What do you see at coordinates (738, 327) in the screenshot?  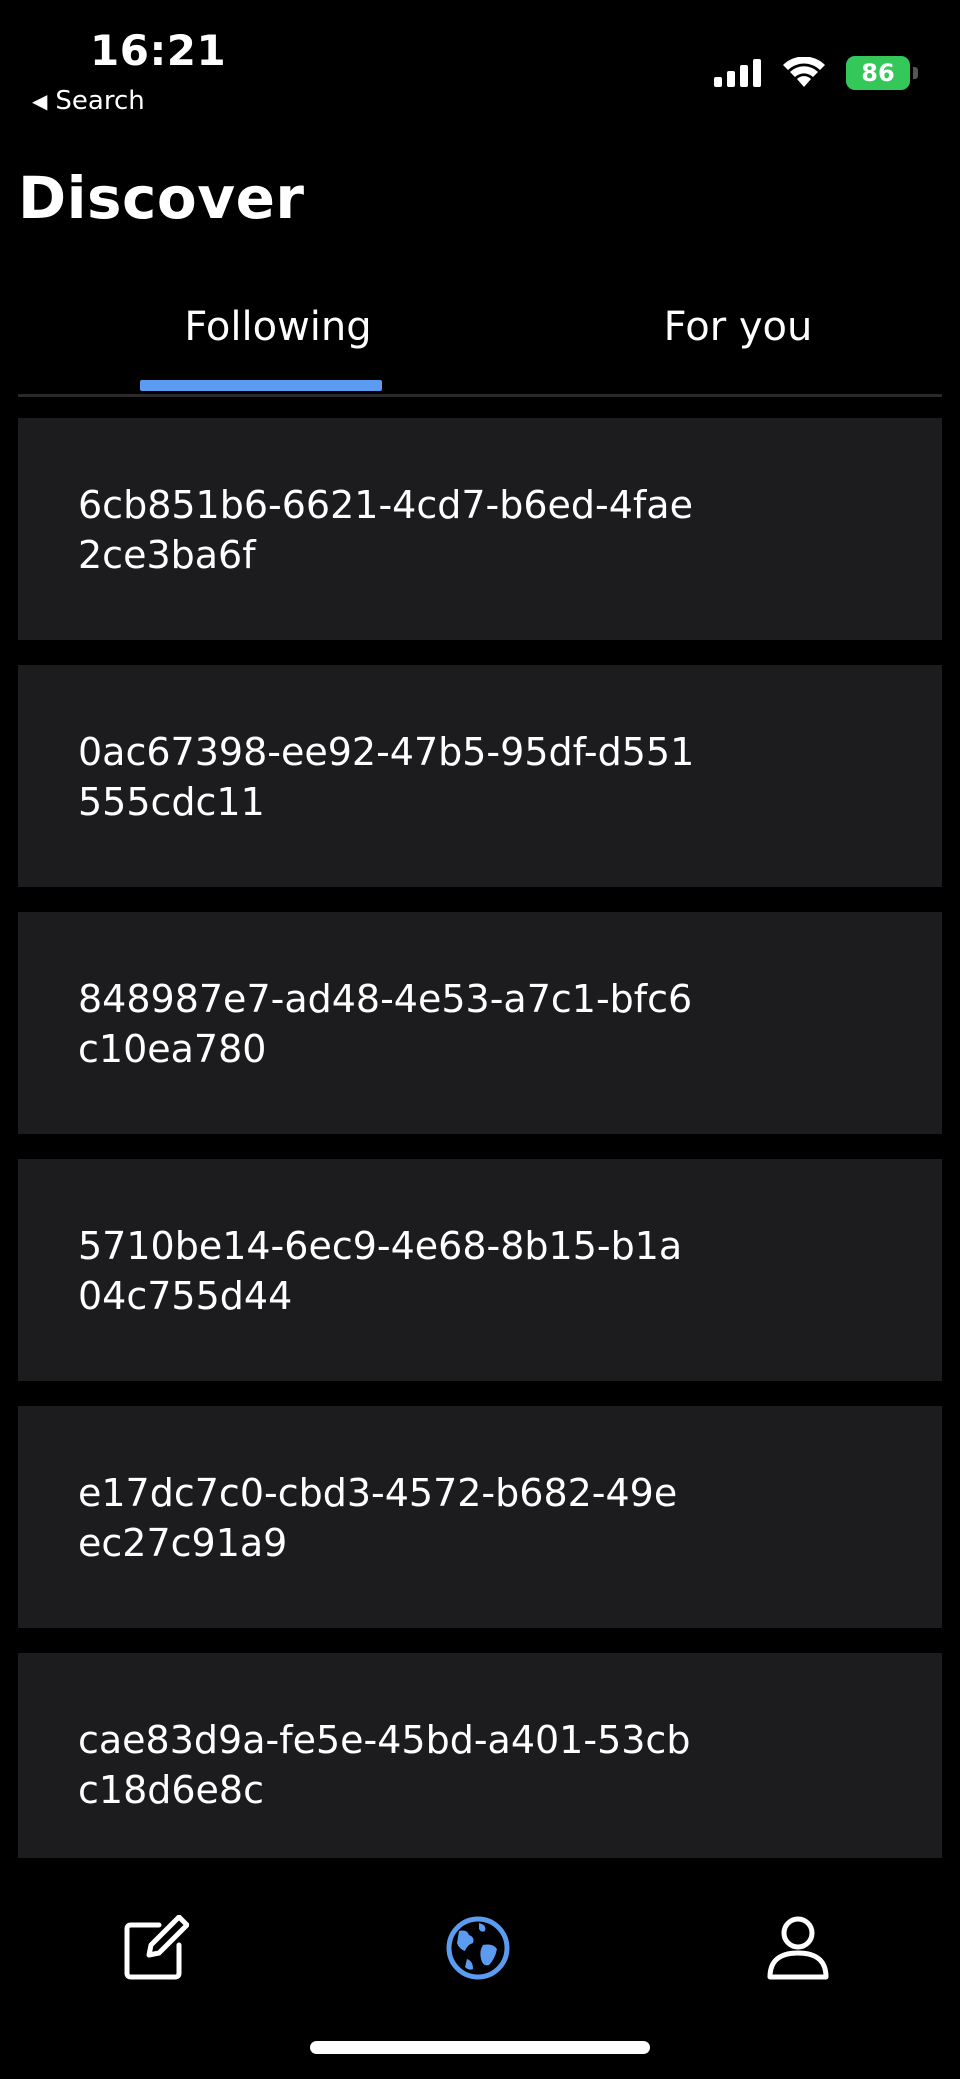 I see `tab-for-you: For you` at bounding box center [738, 327].